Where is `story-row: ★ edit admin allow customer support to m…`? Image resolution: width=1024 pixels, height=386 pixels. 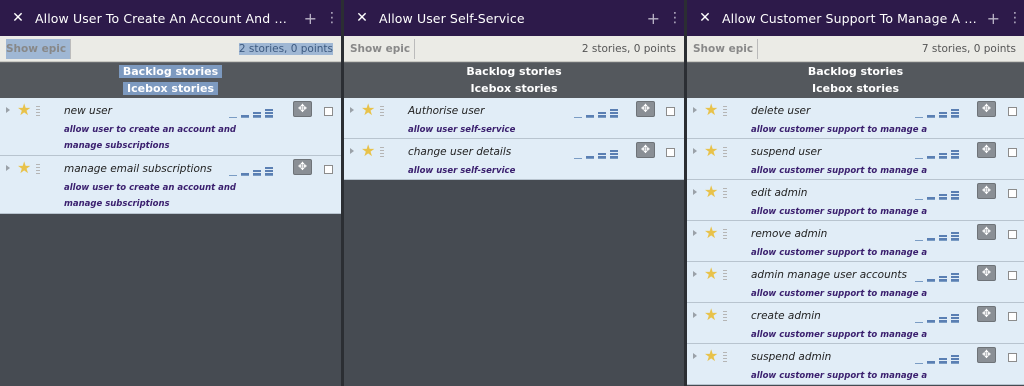 story-row: ★ edit admin allow customer support to m… is located at coordinates (855, 206).